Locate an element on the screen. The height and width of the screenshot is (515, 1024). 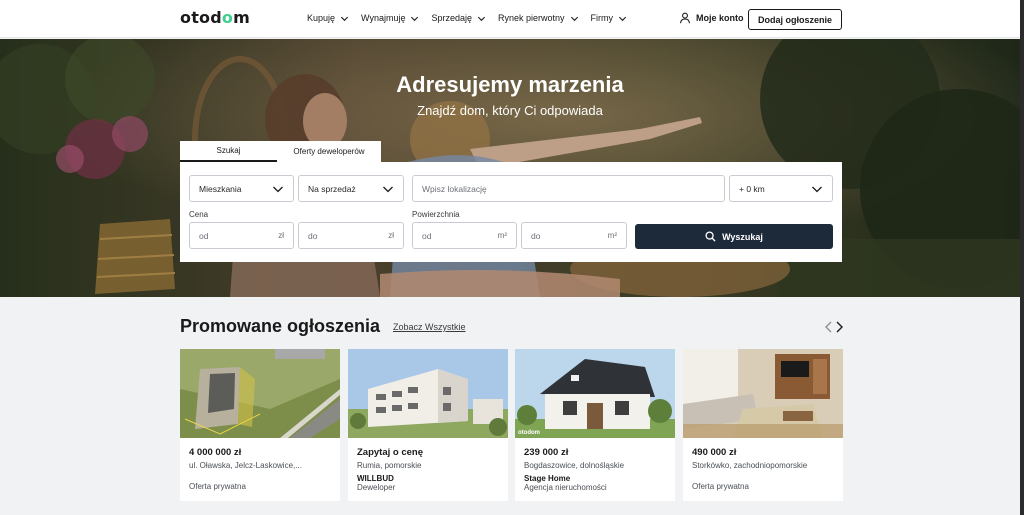
scrollbar-track is located at coordinates (1022, 257).